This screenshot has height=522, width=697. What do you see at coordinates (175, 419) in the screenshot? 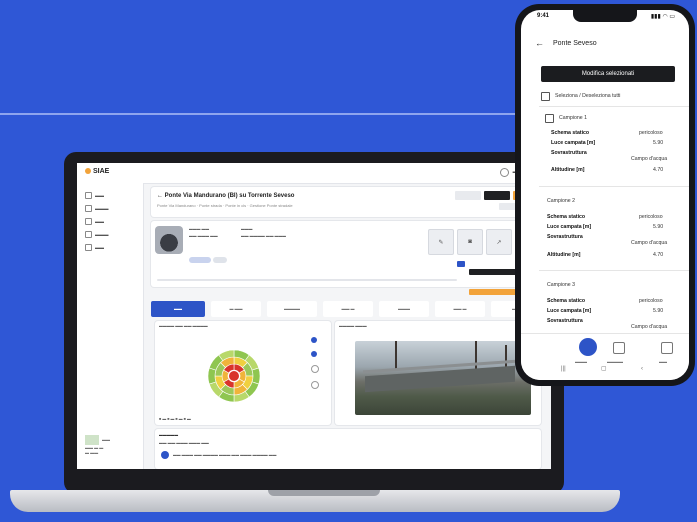
I see `chart-legend: ■ ▬ ■ ▬ ■ ▬ ■ ▬` at bounding box center [175, 419].